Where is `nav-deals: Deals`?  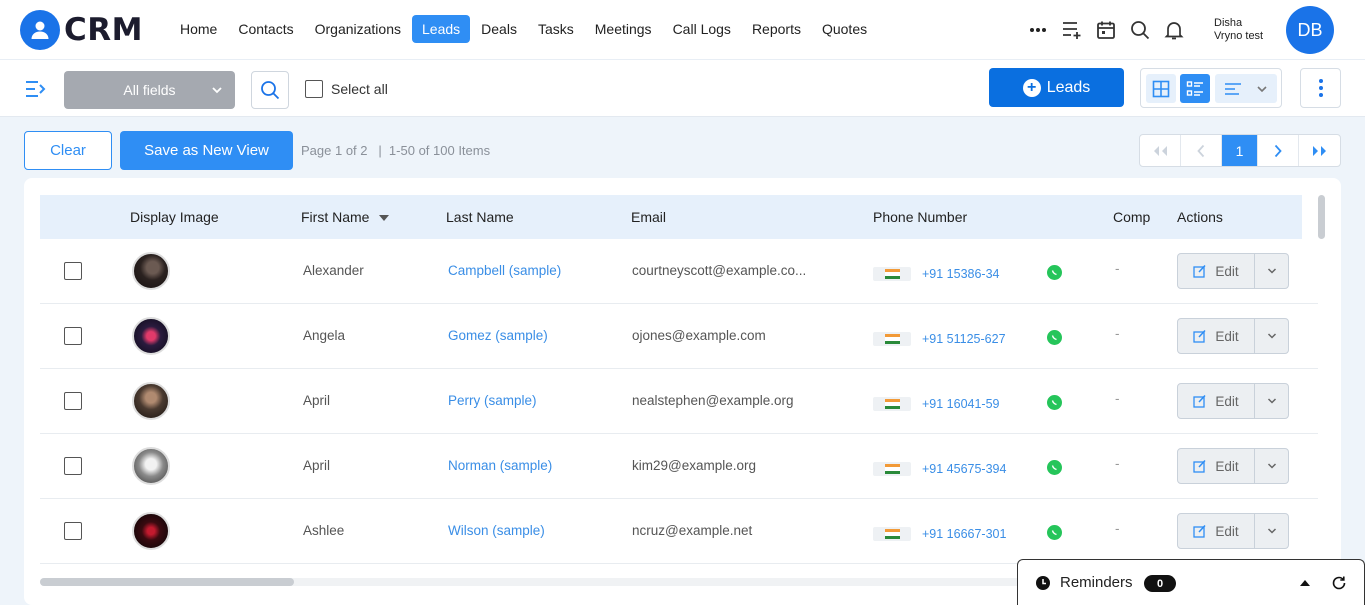
nav-deals: Deals is located at coordinates (499, 29).